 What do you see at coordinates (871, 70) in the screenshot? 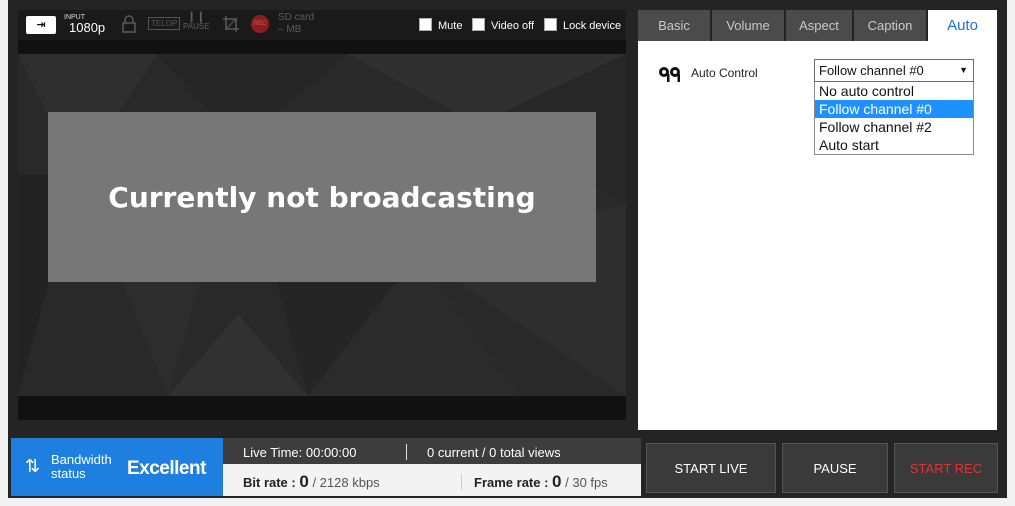
I see `auto-control-selected-value: Follow channel #0` at bounding box center [871, 70].